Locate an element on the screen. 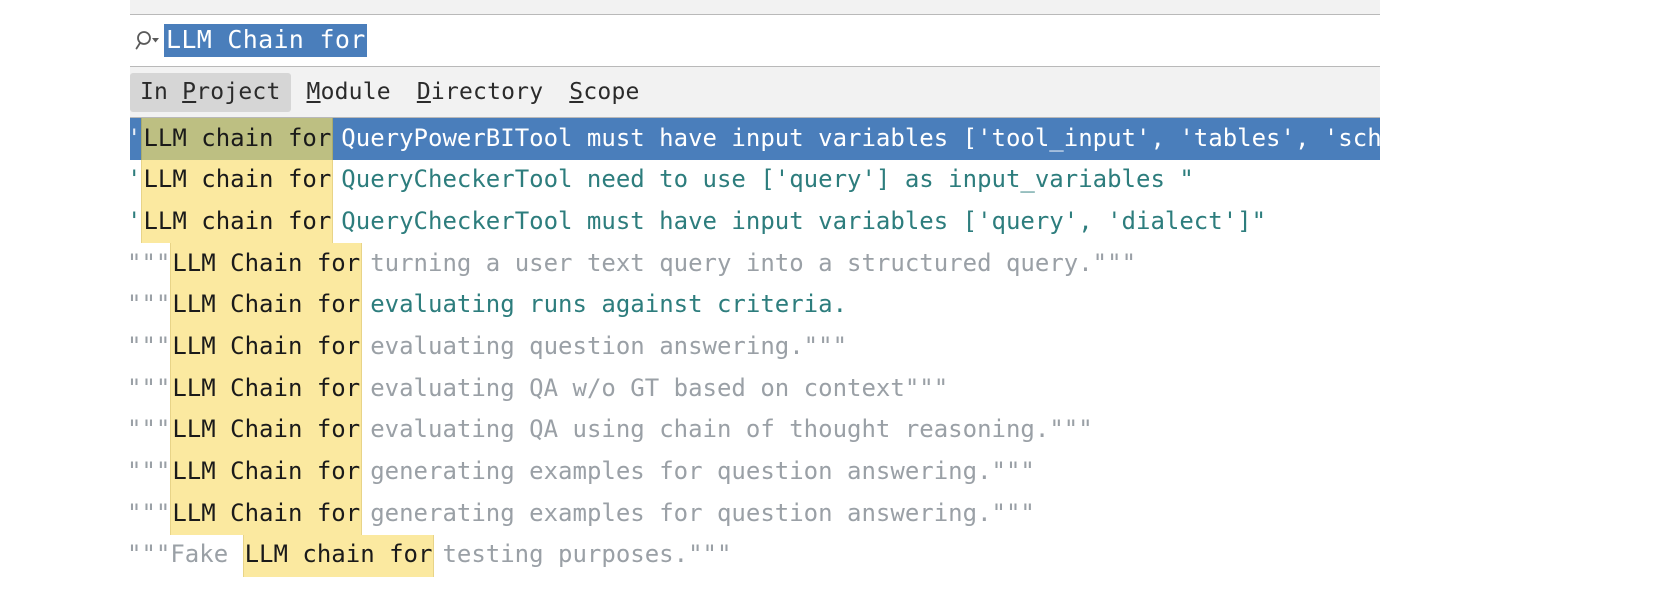  scope-tabbar: In Project Module Directory Scope is located at coordinates (755, 92).